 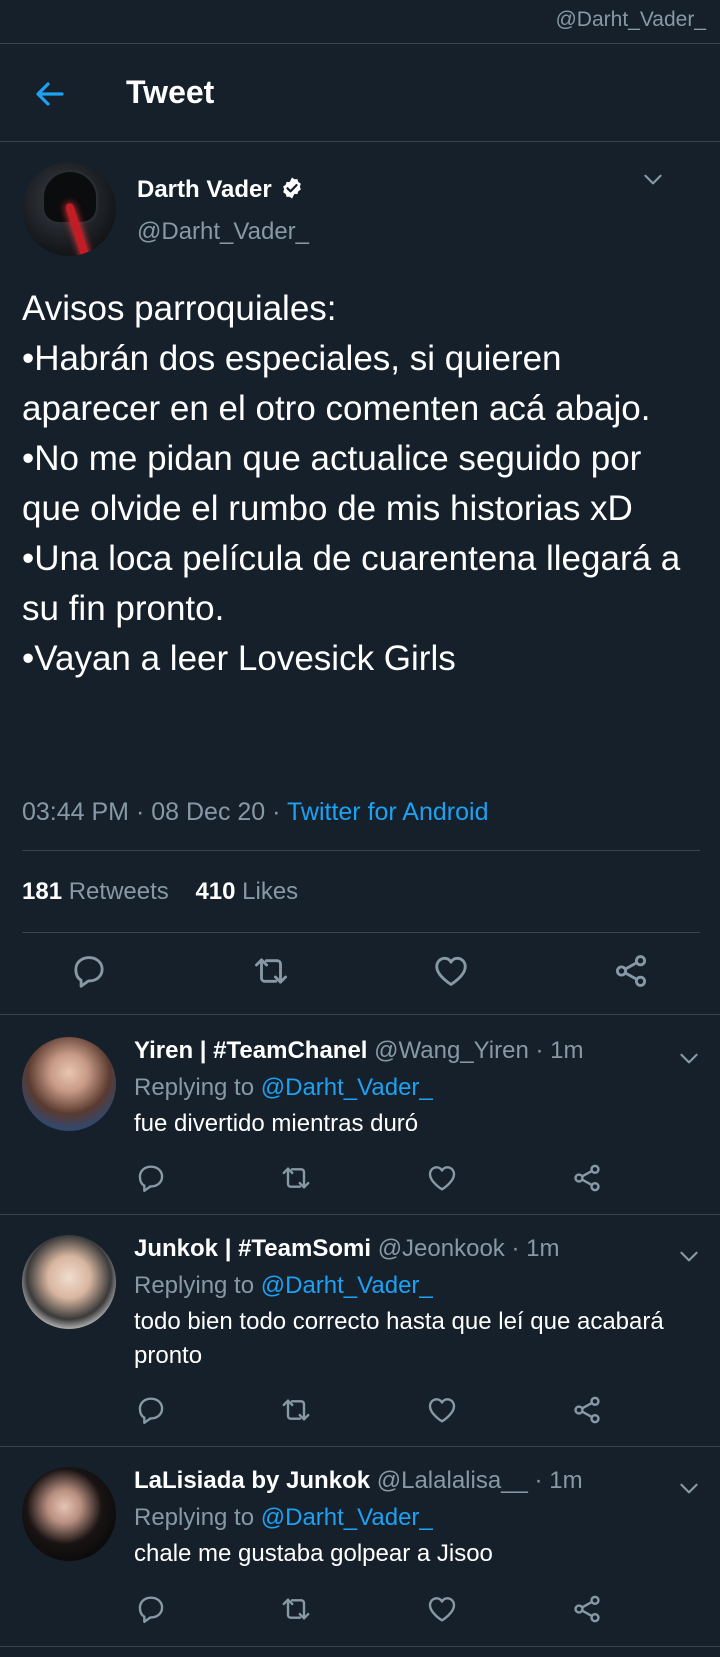 What do you see at coordinates (441, 1248) in the screenshot?
I see `reply-author-handle: @Jeonkook` at bounding box center [441, 1248].